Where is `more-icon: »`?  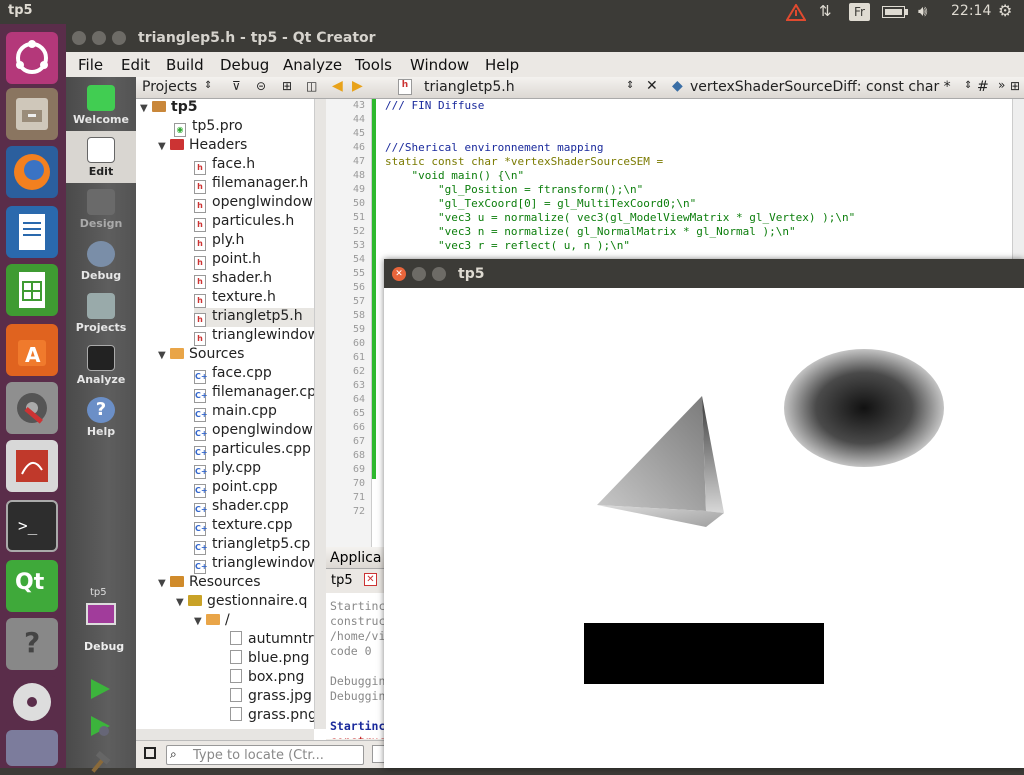 more-icon: » is located at coordinates (1001, 85).